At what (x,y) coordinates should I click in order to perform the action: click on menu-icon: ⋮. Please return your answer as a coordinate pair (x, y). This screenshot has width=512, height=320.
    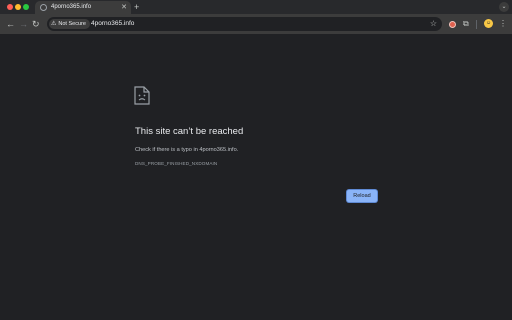
    Looking at the image, I should click on (503, 24).